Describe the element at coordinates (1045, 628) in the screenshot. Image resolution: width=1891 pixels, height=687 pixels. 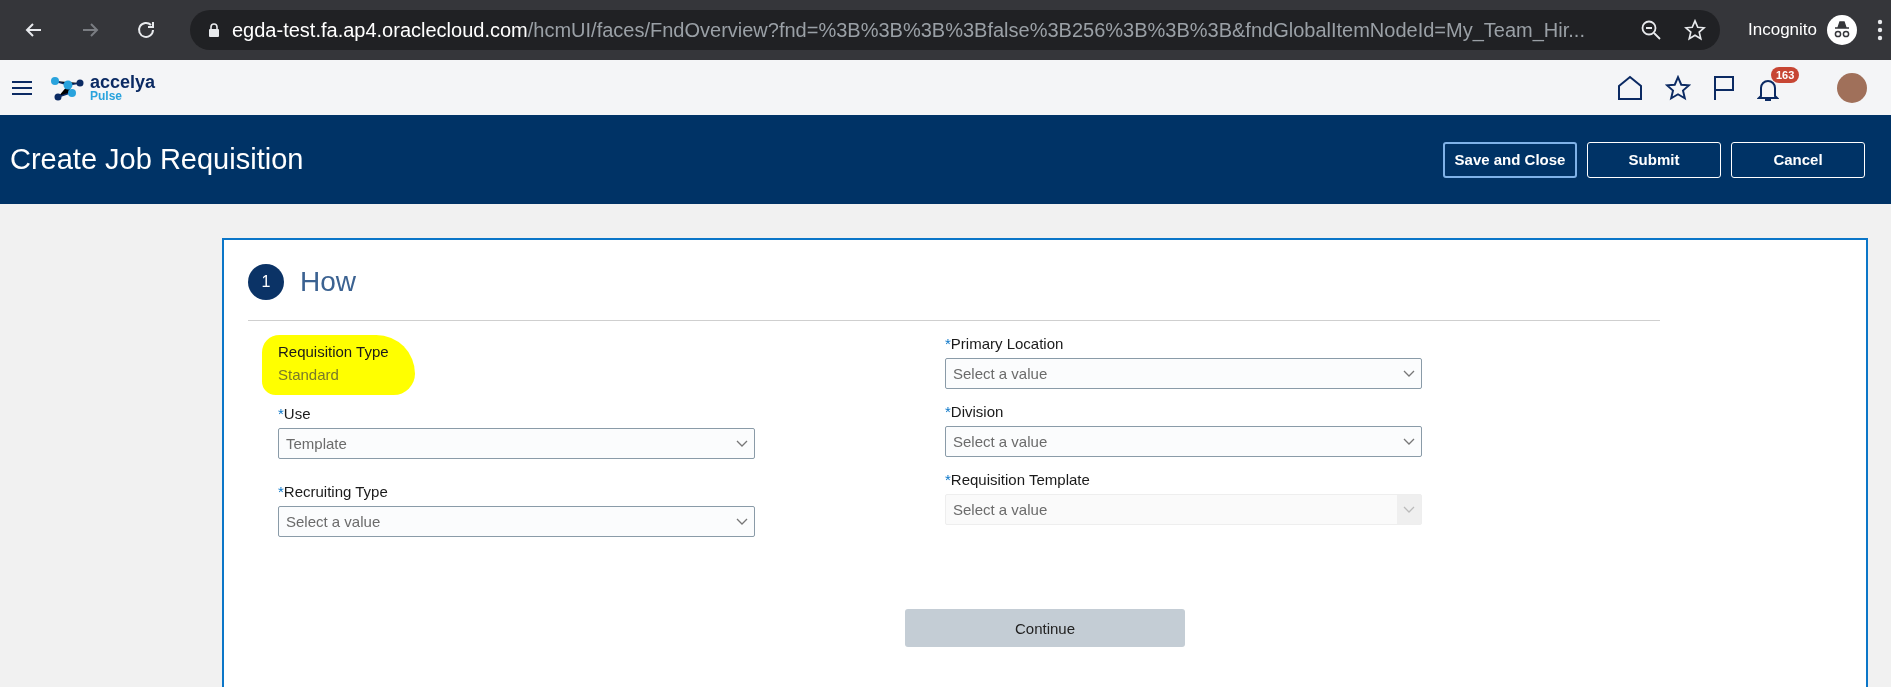
I see `continue-button: Continue` at that location.